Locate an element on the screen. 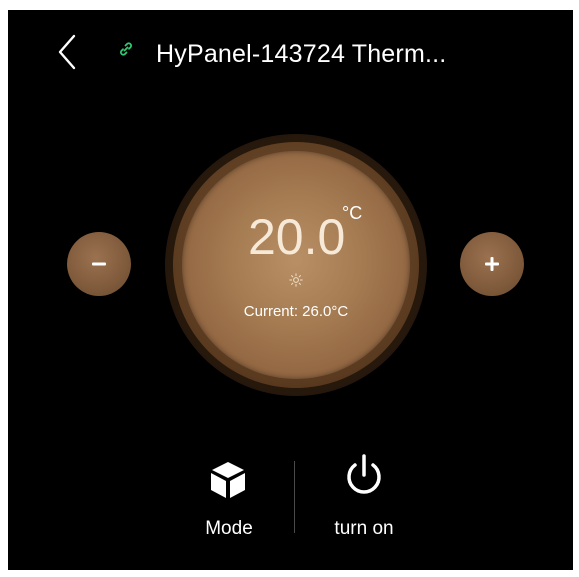  plus-icon is located at coordinates (492, 264).